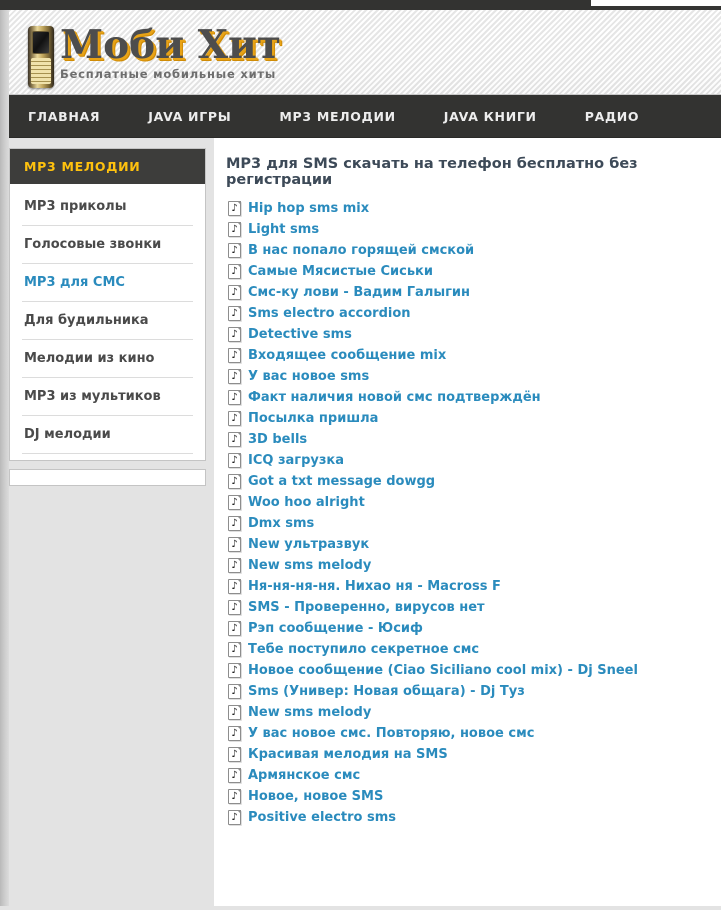  I want to click on track-link: Sms electro accordion, so click(329, 313).